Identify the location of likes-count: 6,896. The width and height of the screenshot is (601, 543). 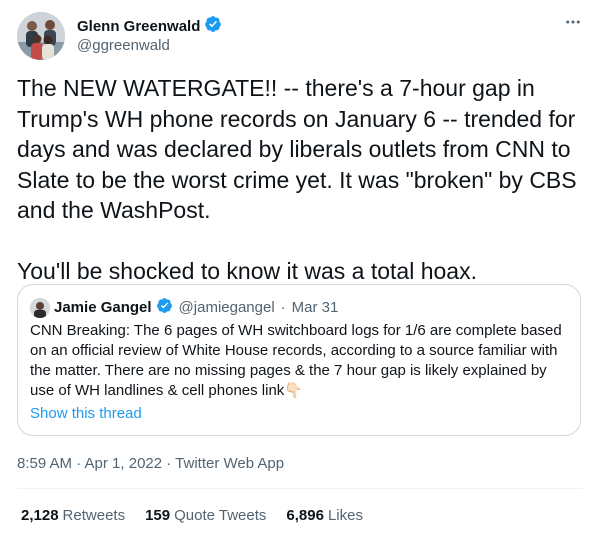
(305, 515).